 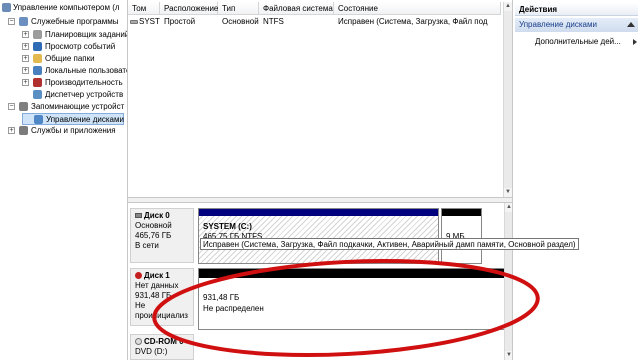 I want to click on tree-root-label: Управление компьютером (л, so click(x=66, y=7).